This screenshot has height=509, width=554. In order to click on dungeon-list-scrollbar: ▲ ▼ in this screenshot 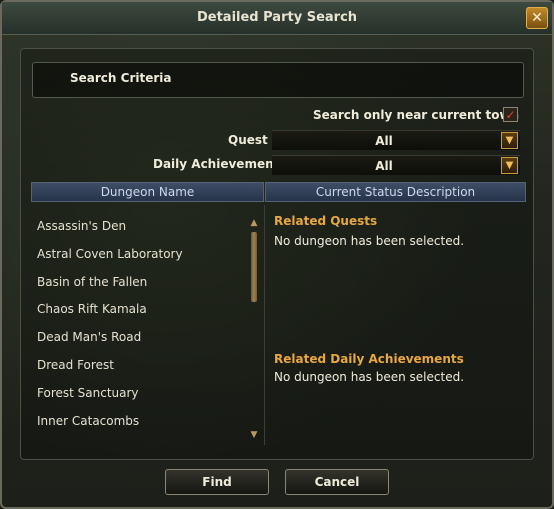, I will do `click(254, 329)`.